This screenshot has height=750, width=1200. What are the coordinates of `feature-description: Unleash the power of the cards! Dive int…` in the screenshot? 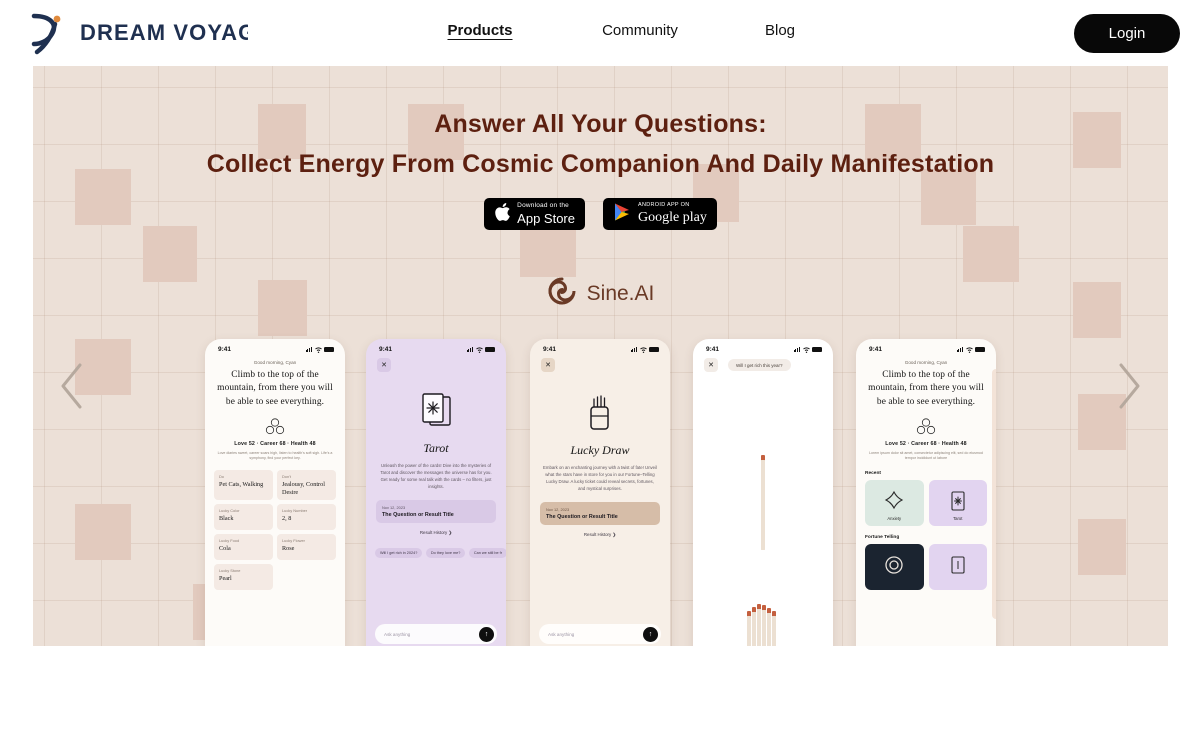 It's located at (436, 476).